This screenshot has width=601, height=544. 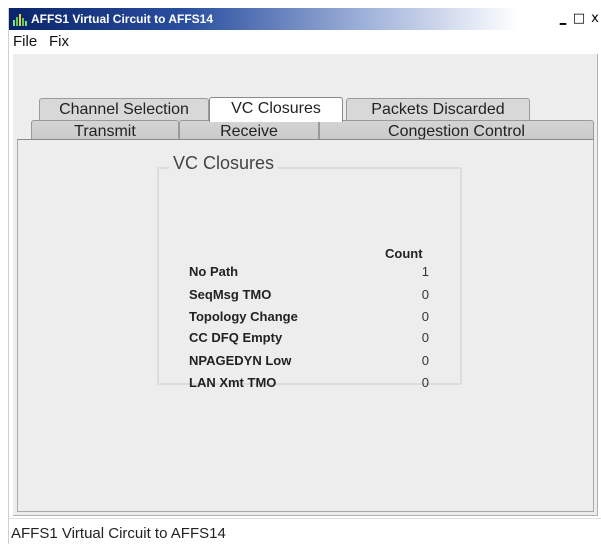 What do you see at coordinates (276, 109) in the screenshot?
I see `tab-vc-closures: VC Closures` at bounding box center [276, 109].